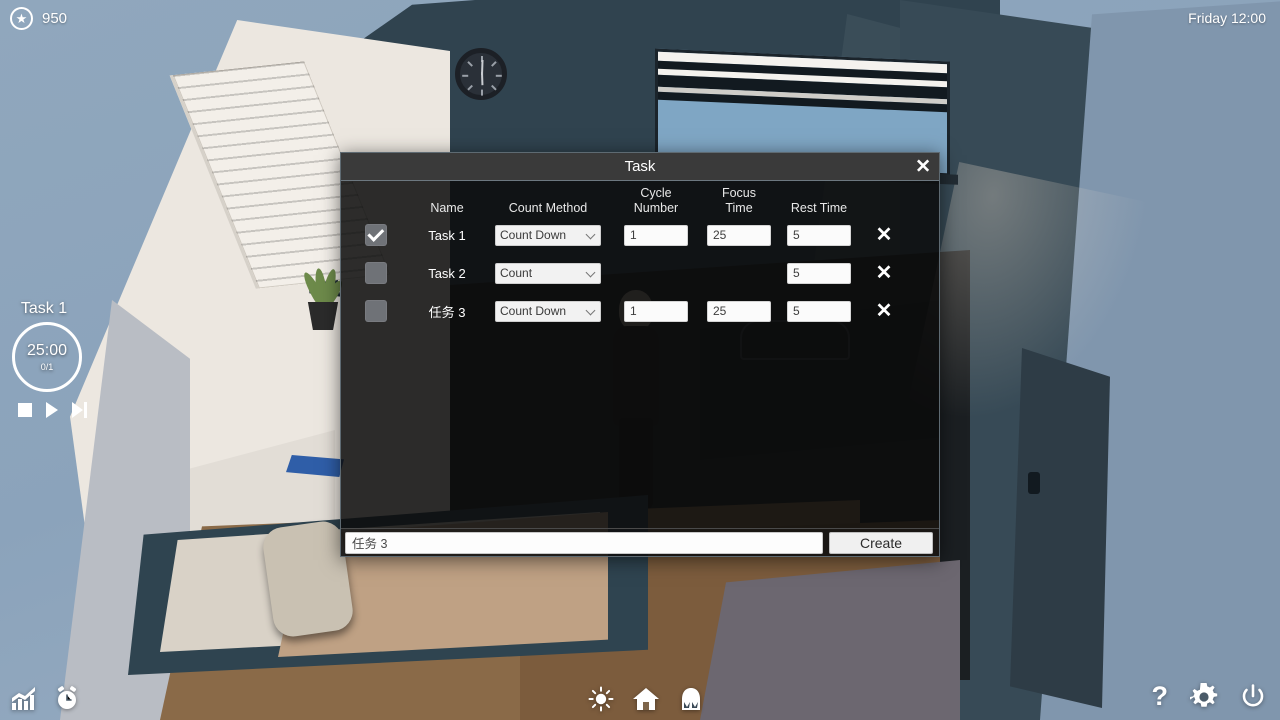 This screenshot has height=720, width=1280. Describe the element at coordinates (21, 18) in the screenshot. I see `coin-star-icon: ★` at that location.